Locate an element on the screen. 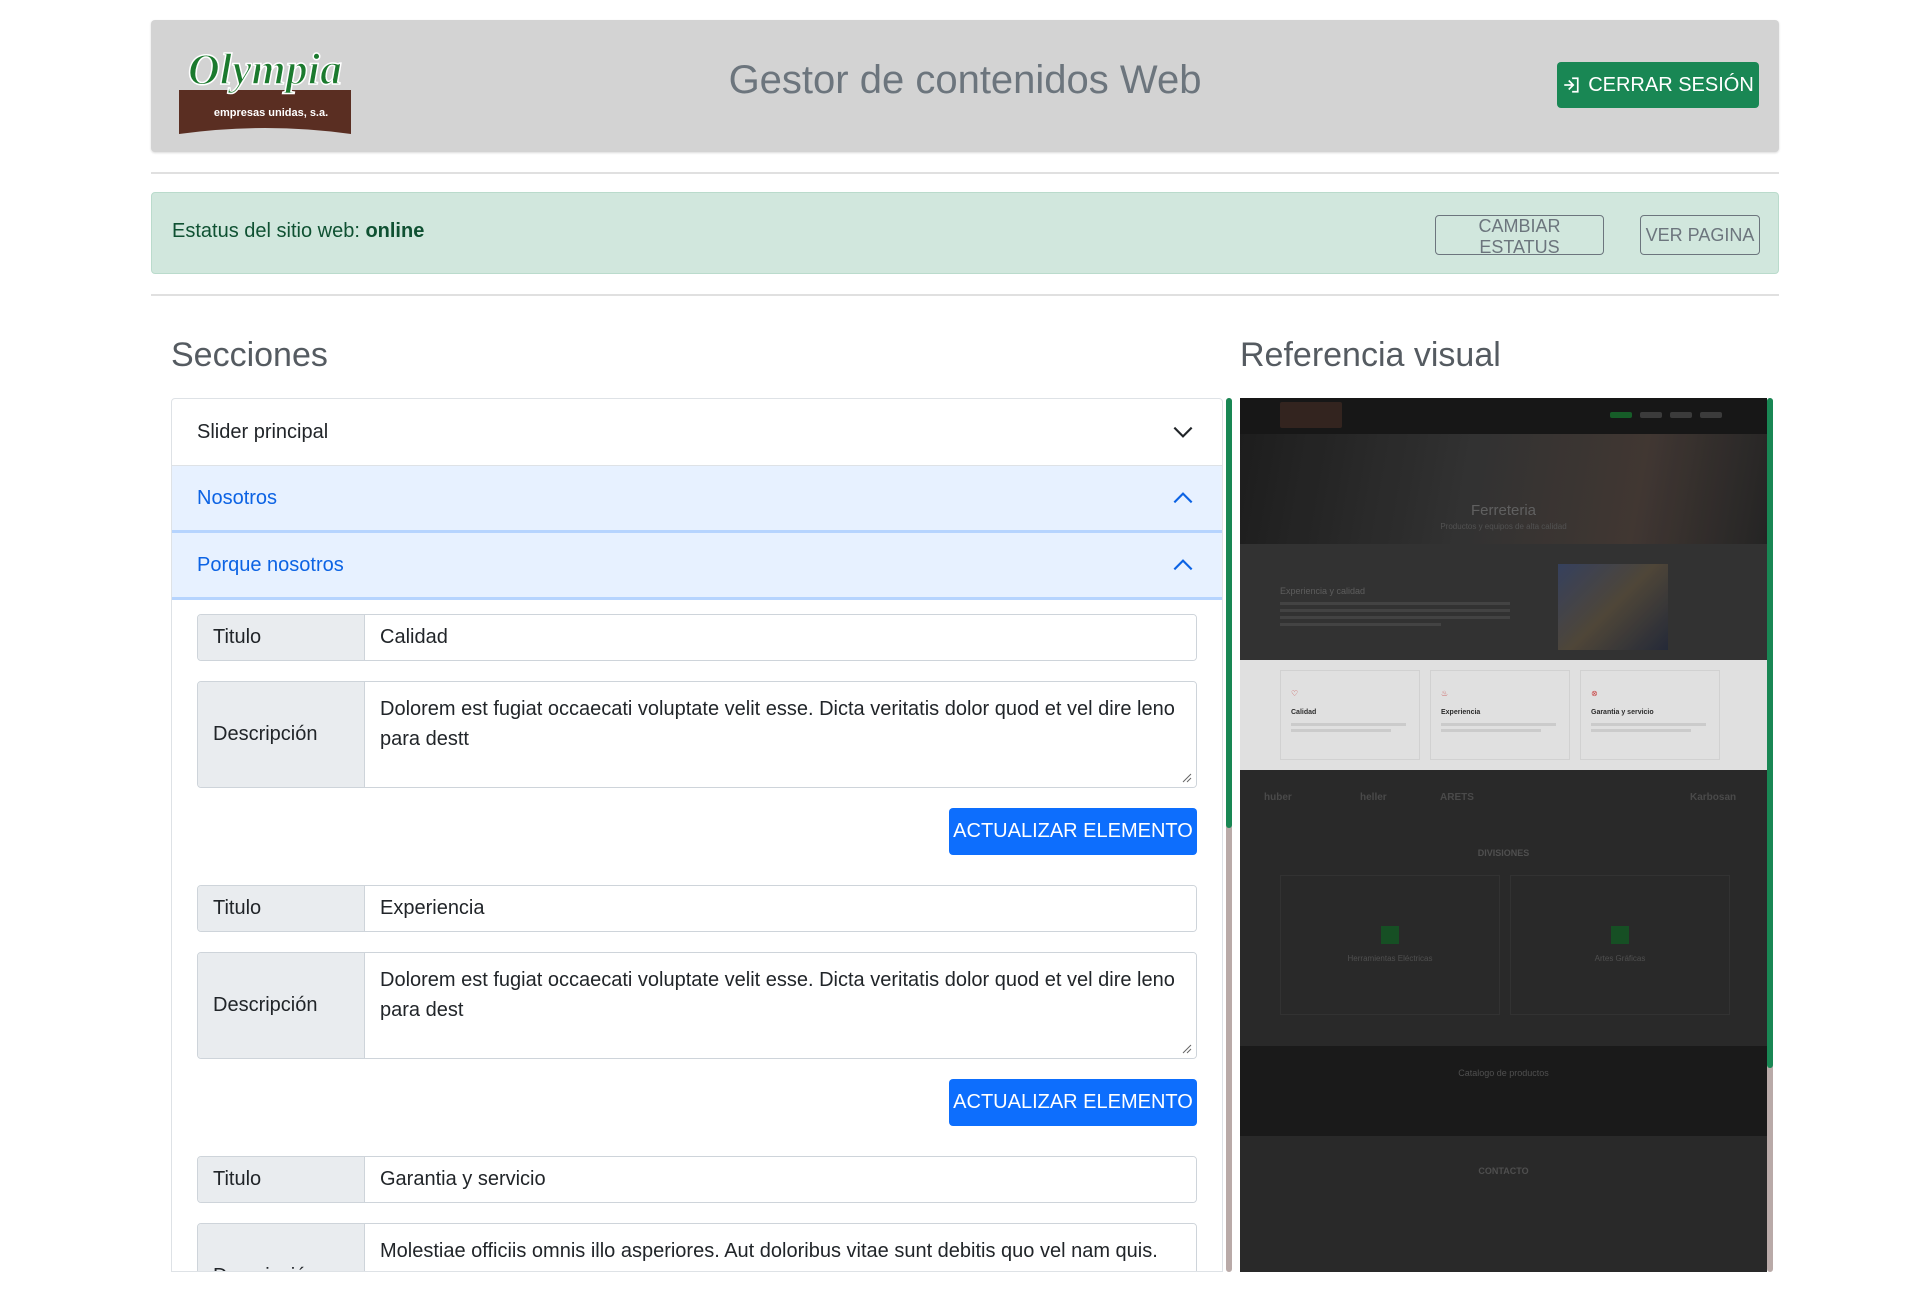 The image size is (1920, 1305). title-field: Titulo Garantia y servicio is located at coordinates (697, 1179).